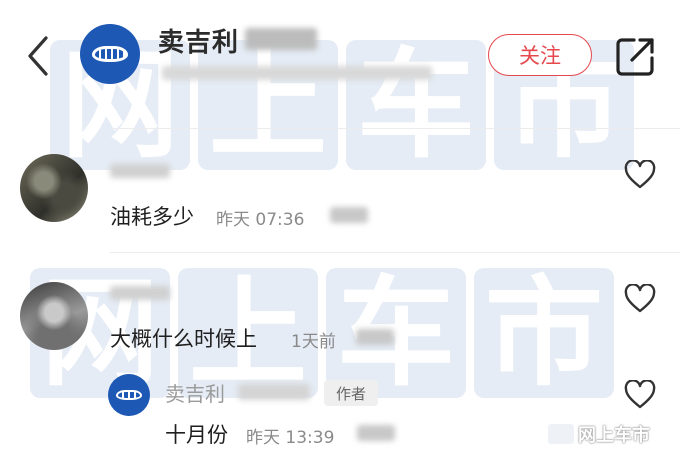 The width and height of the screenshot is (680, 467). Describe the element at coordinates (636, 56) in the screenshot. I see `share-icon` at that location.